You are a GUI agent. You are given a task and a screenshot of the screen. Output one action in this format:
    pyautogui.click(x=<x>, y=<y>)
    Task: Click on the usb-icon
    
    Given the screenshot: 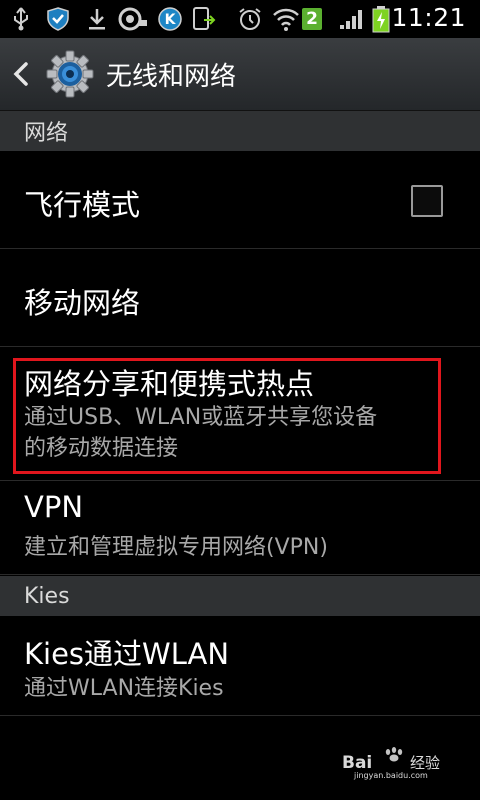 What is the action you would take?
    pyautogui.click(x=21, y=19)
    